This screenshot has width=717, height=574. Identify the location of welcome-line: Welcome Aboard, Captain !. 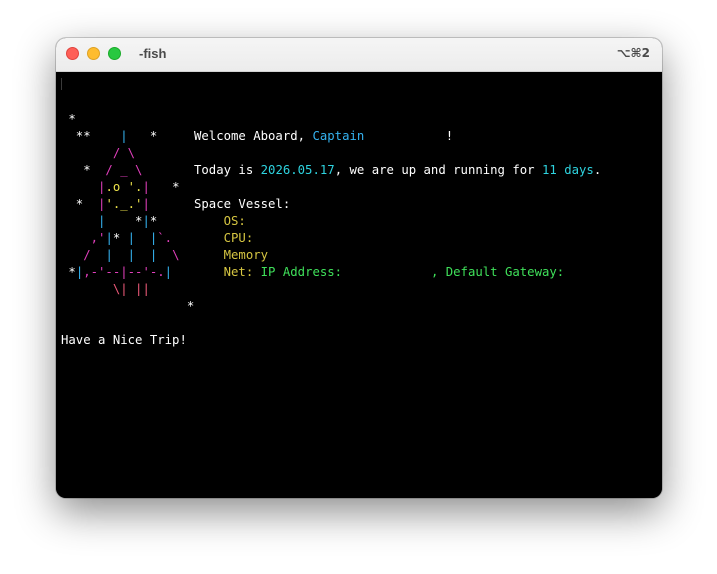
(324, 136).